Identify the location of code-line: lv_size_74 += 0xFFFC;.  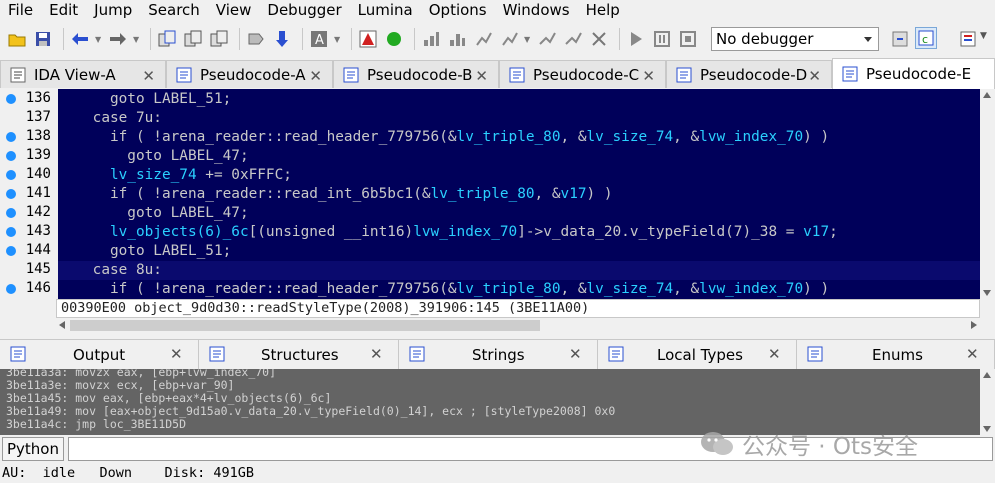
(519, 175).